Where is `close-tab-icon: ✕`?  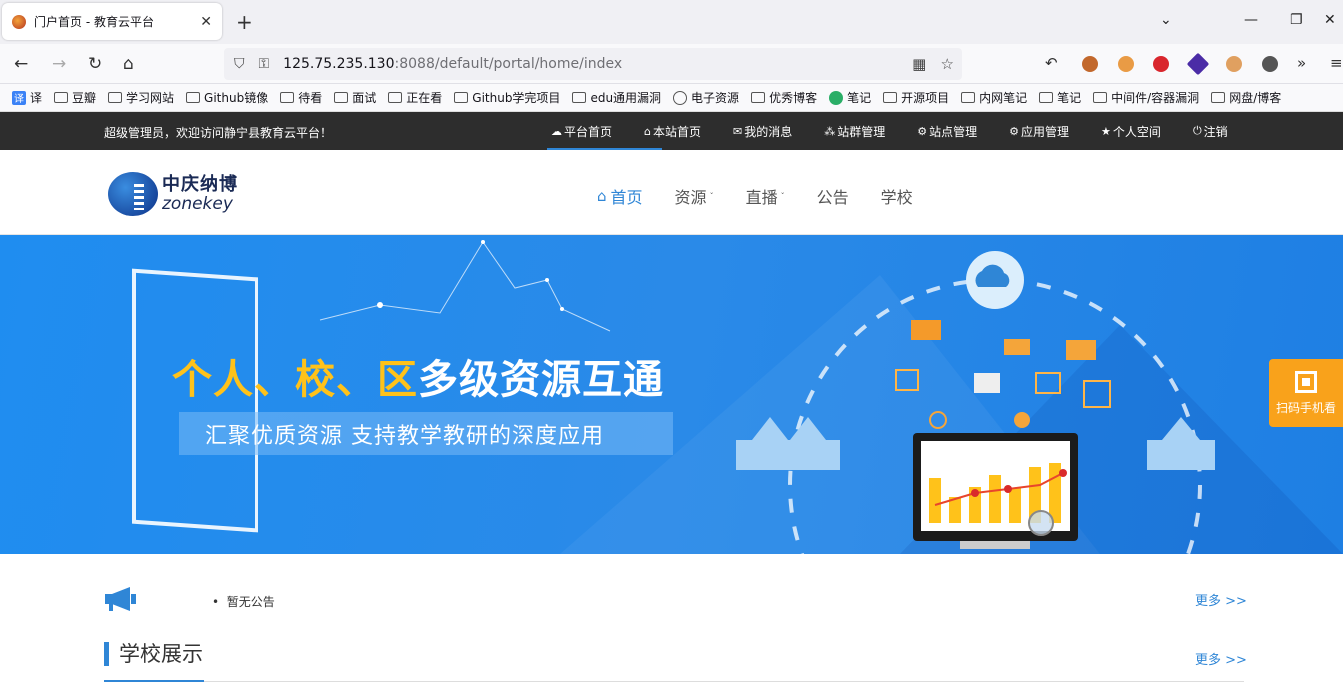
close-tab-icon: ✕ is located at coordinates (206, 22).